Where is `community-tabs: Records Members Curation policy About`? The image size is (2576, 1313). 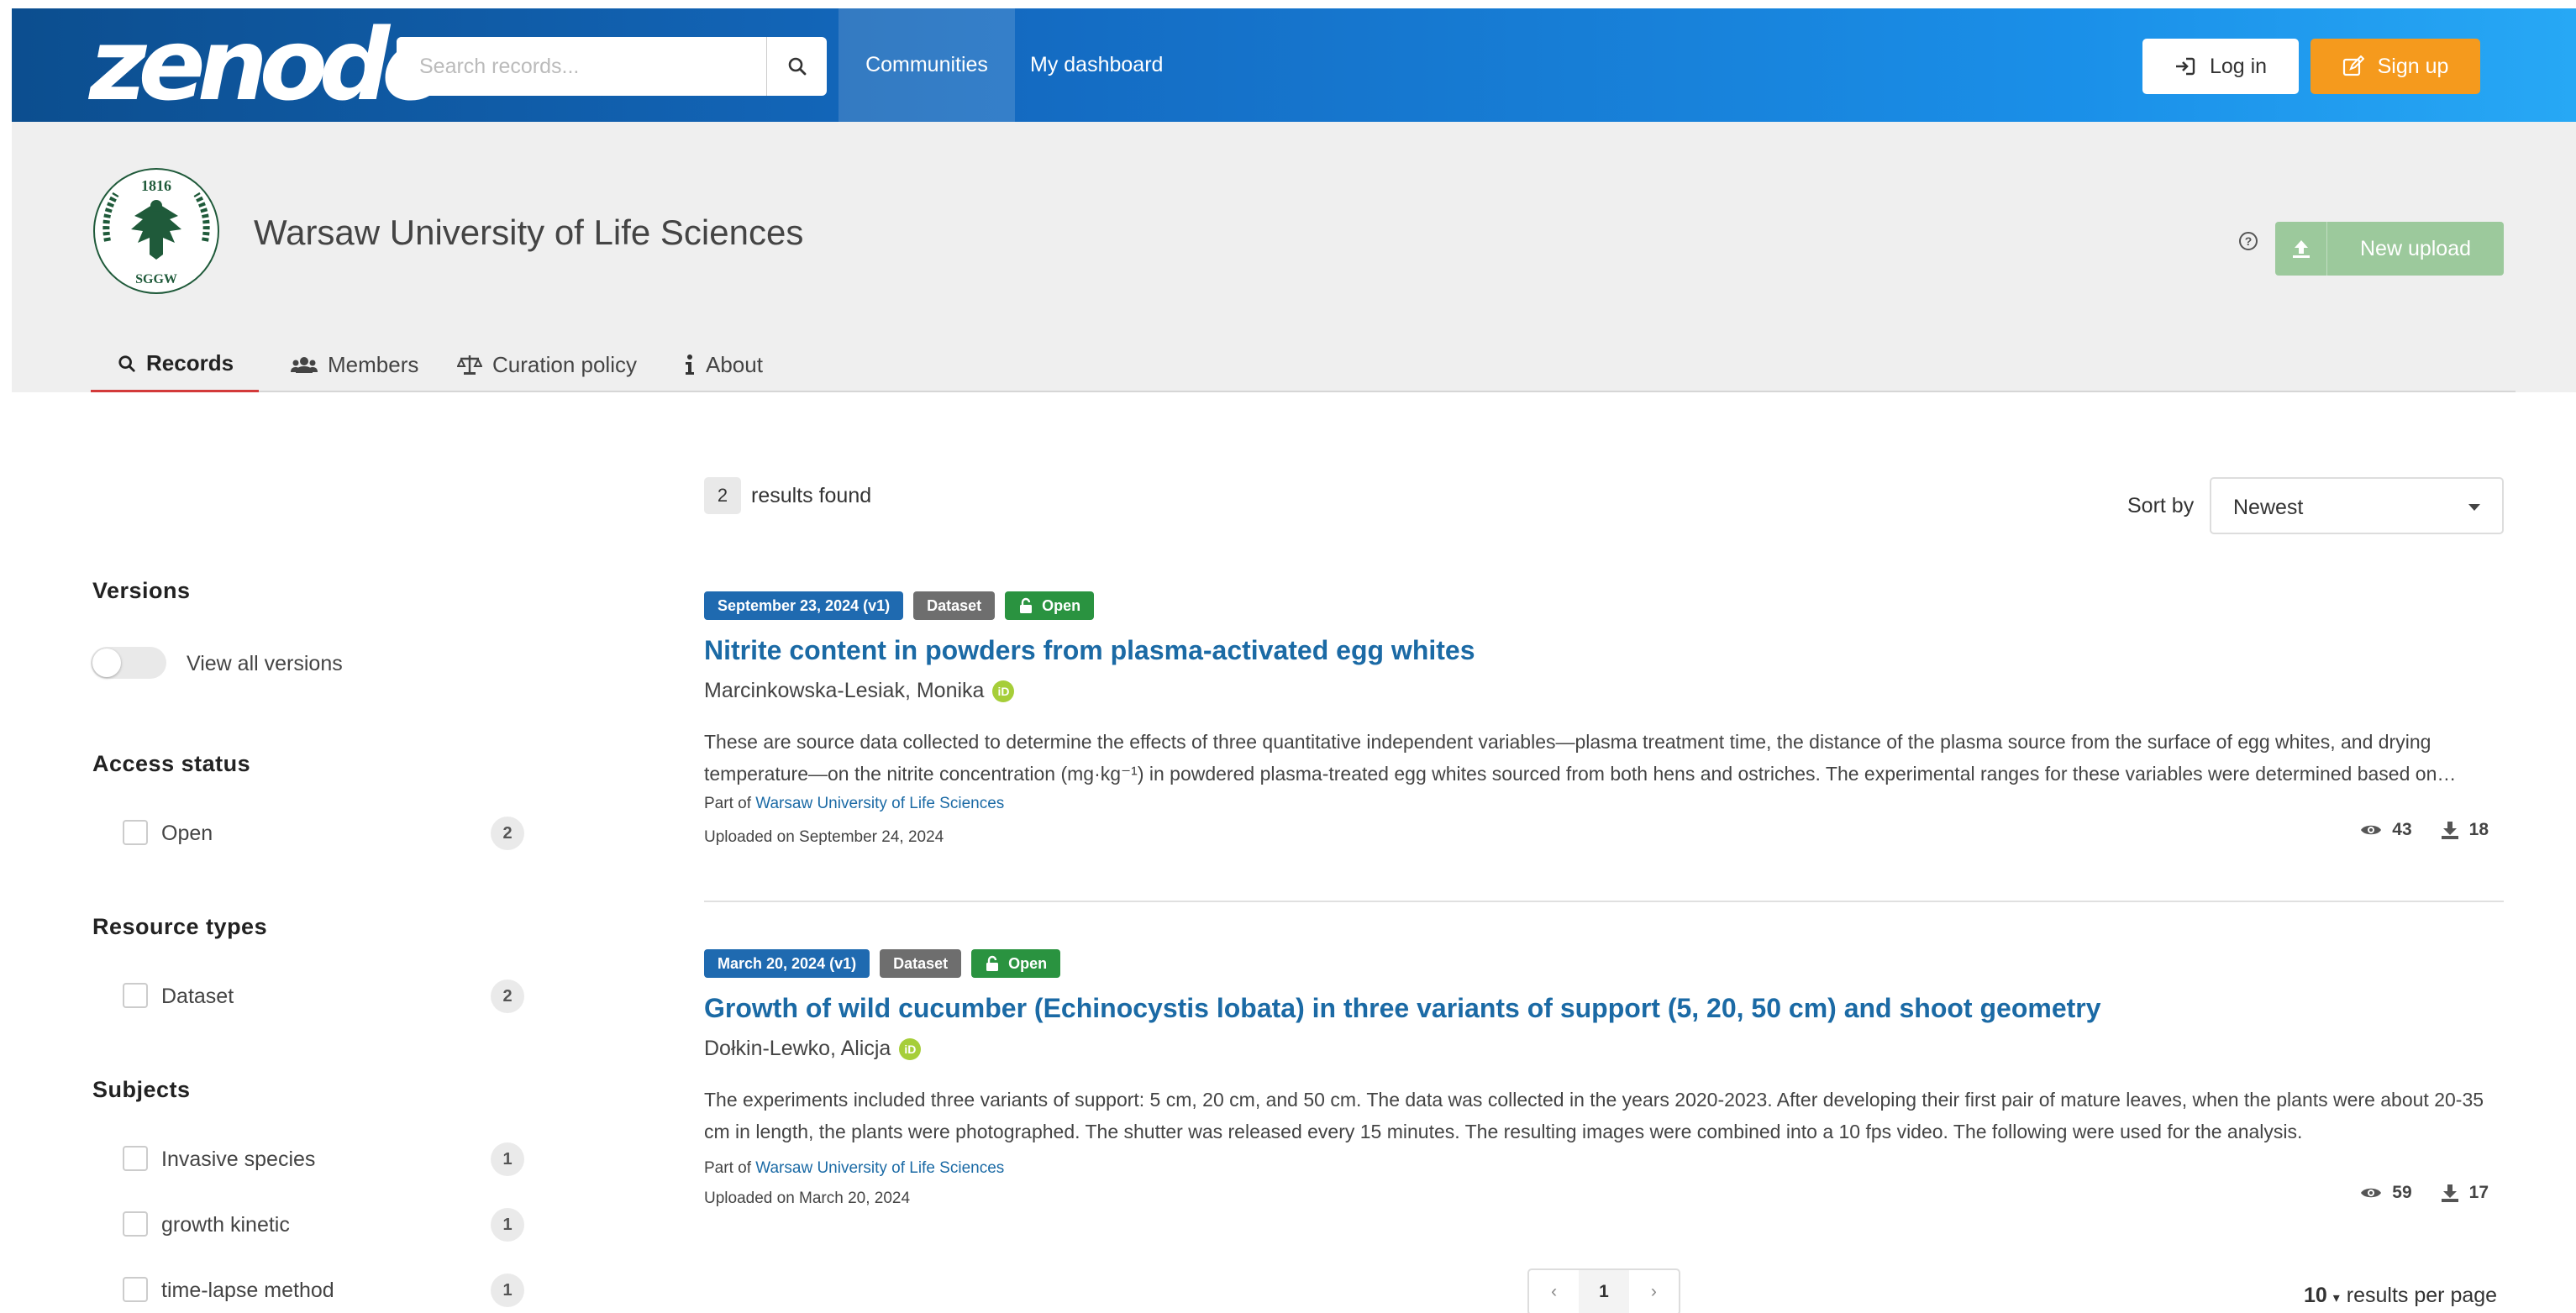
community-tabs: Records Members Curation policy About is located at coordinates (1303, 364).